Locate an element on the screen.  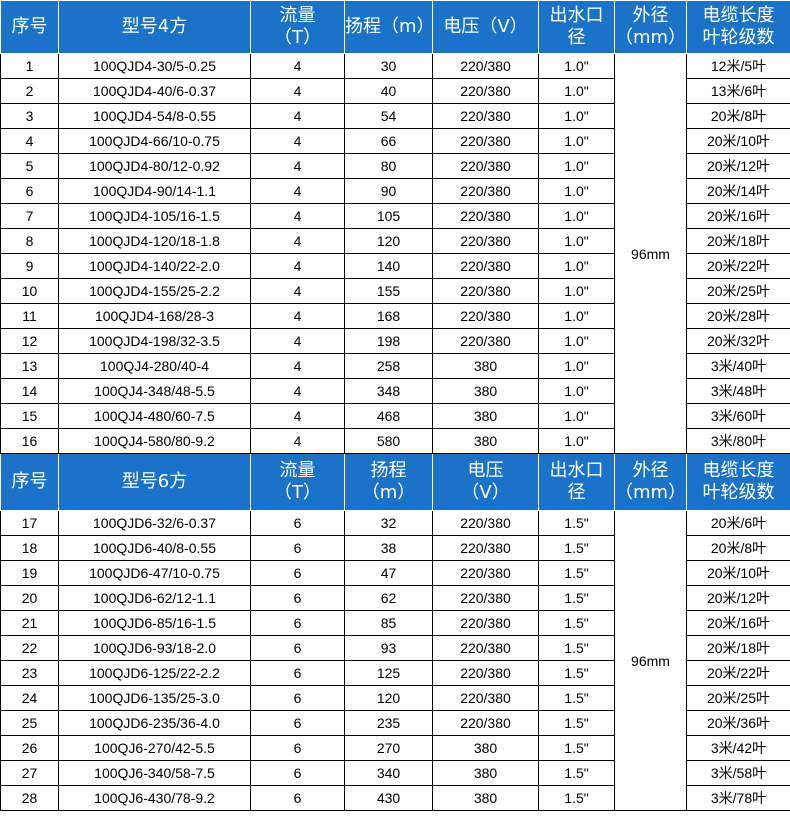
header-voltage-line: 电压（V） is located at coordinates (485, 26).